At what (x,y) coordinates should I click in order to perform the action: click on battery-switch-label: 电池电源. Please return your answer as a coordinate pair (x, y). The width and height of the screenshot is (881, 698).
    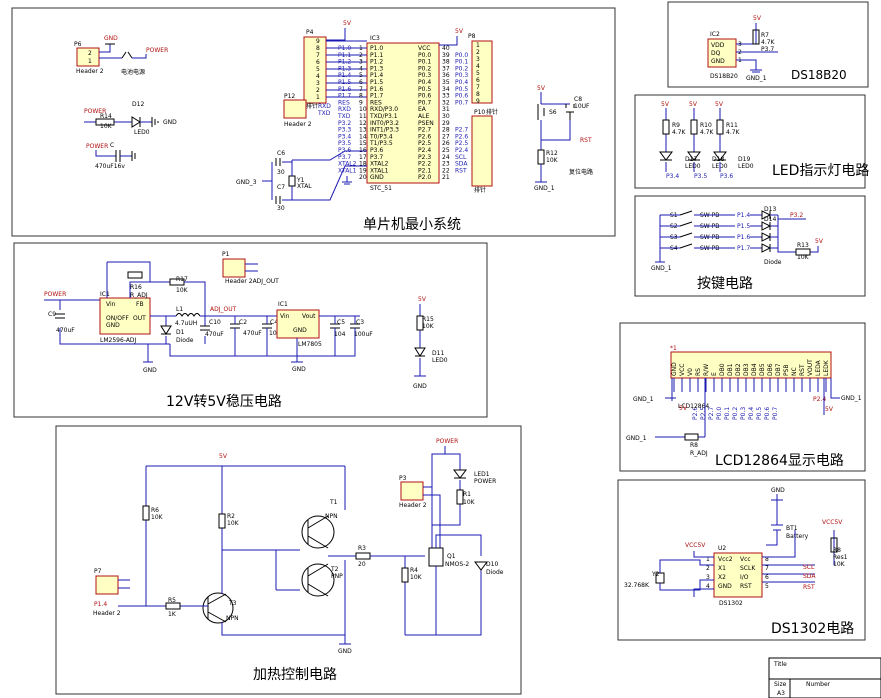
    Looking at the image, I should click on (133, 72).